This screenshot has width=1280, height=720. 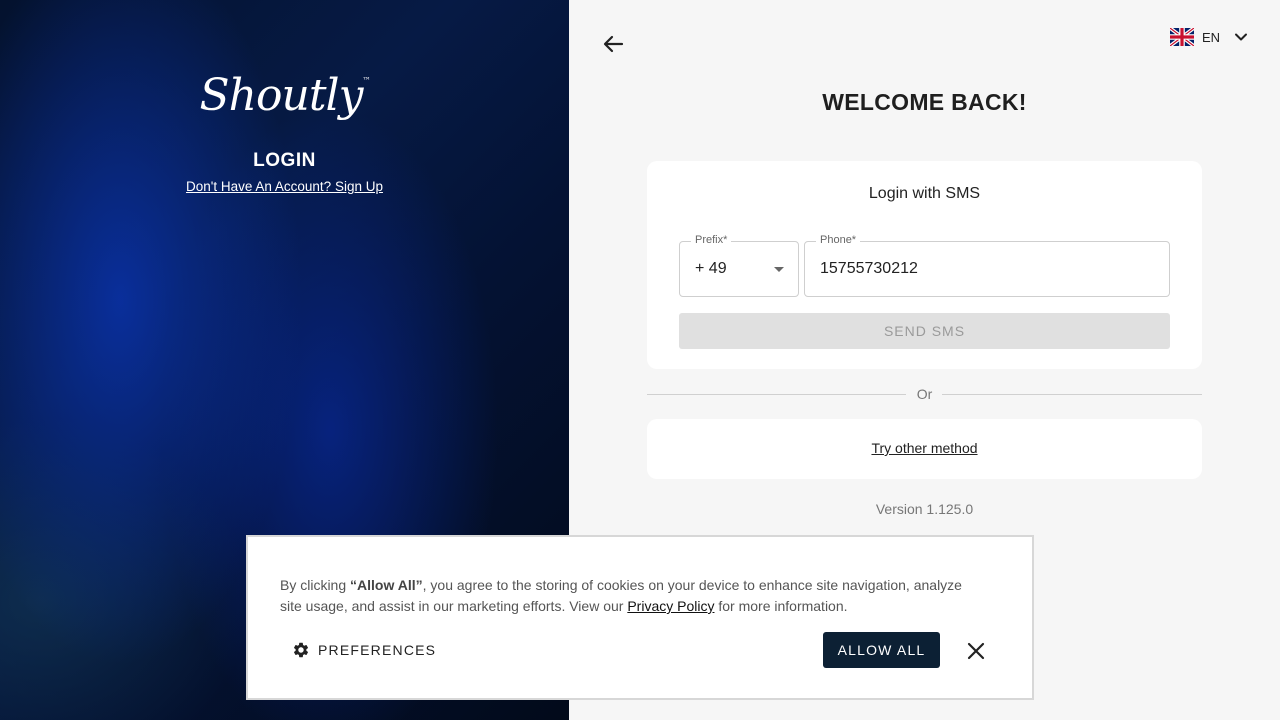 What do you see at coordinates (301, 650) in the screenshot?
I see `gear-icon` at bounding box center [301, 650].